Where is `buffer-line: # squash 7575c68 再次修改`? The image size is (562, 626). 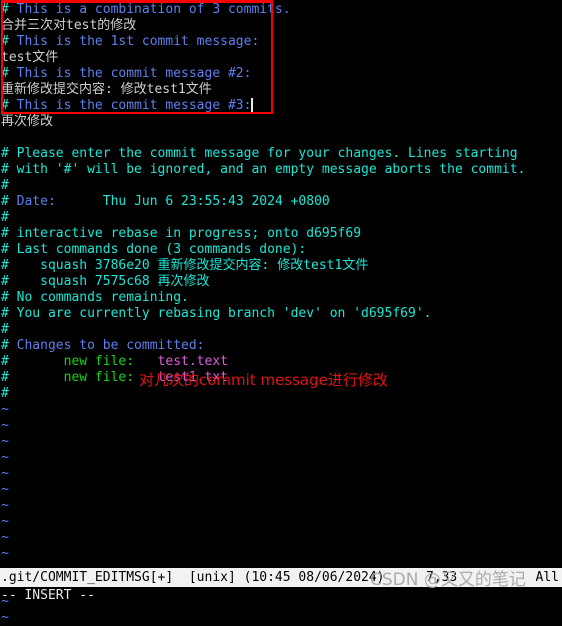 buffer-line: # squash 7575c68 再次修改 is located at coordinates (281, 282).